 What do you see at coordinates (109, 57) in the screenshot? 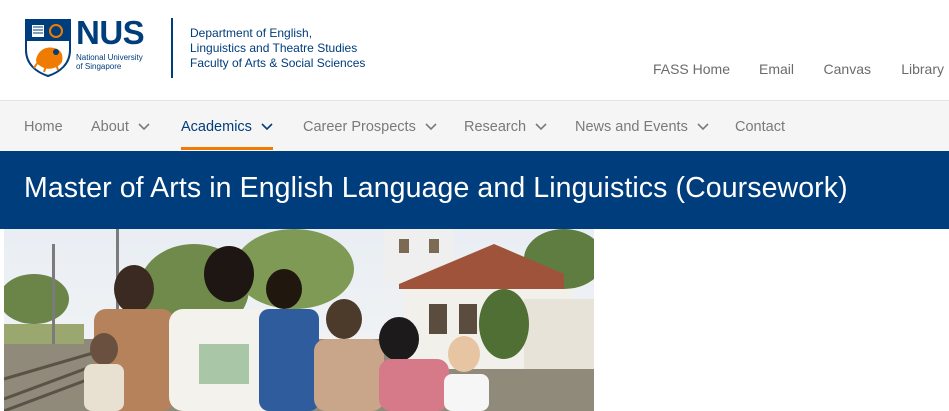
I see `nus-sub-line1: National University` at bounding box center [109, 57].